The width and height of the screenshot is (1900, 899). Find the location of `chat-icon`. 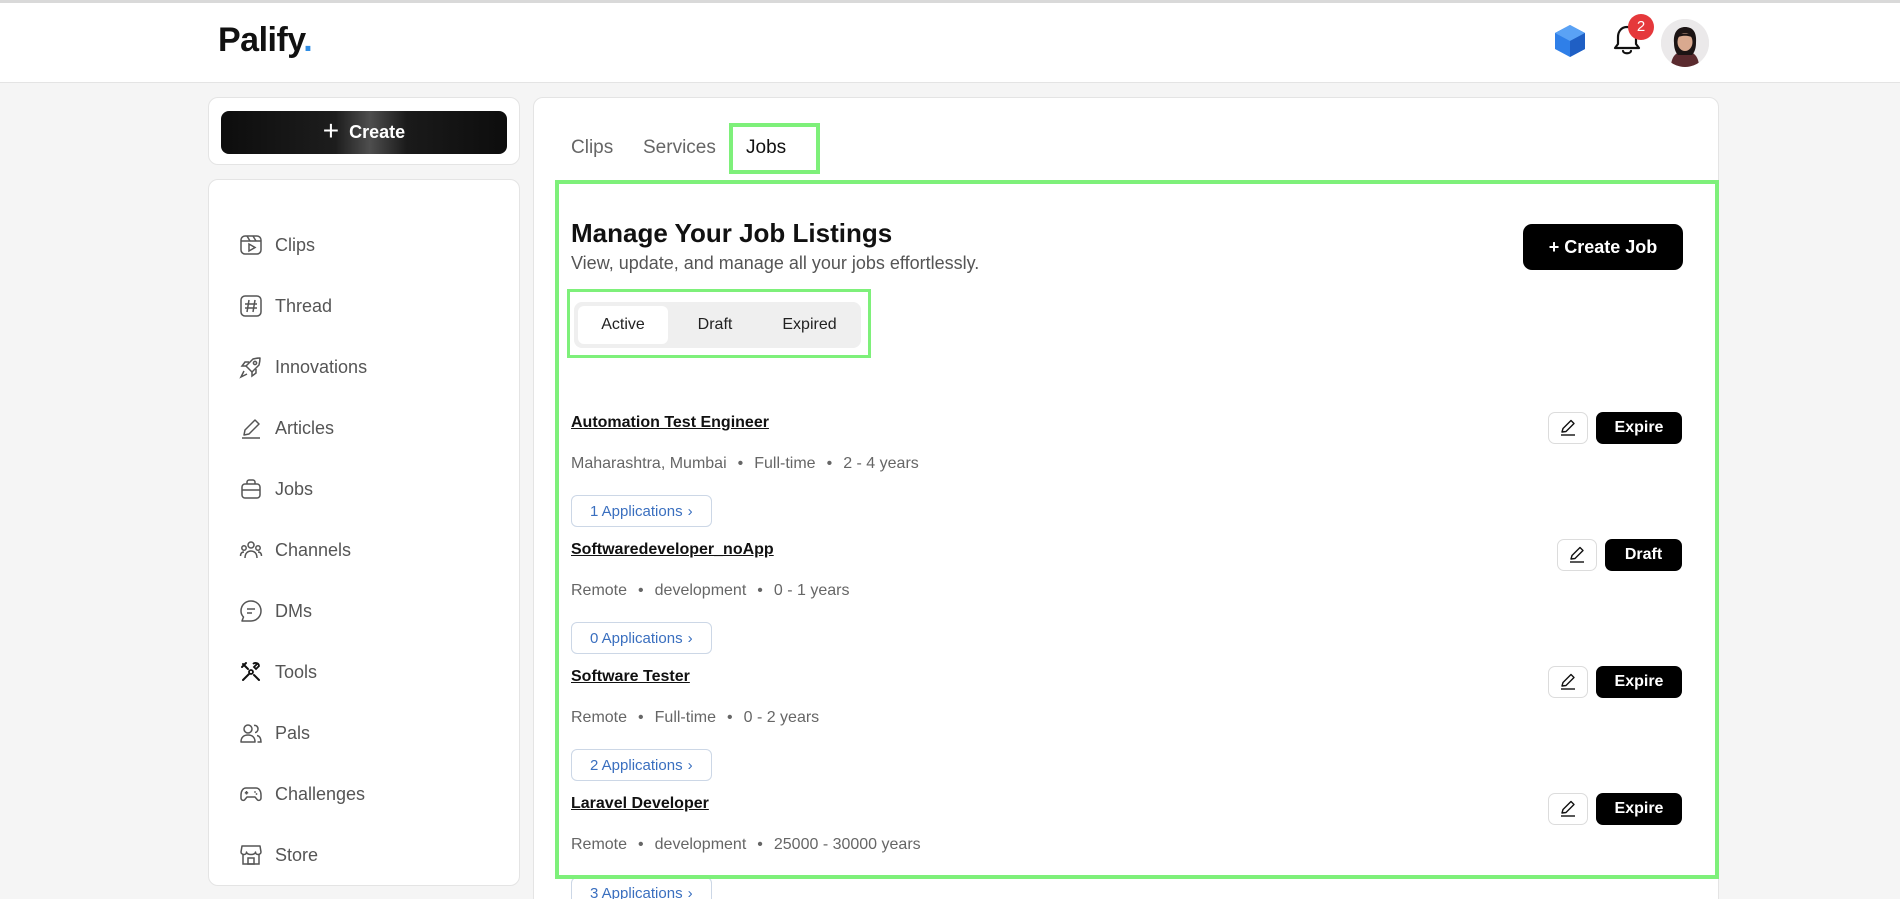

chat-icon is located at coordinates (251, 611).